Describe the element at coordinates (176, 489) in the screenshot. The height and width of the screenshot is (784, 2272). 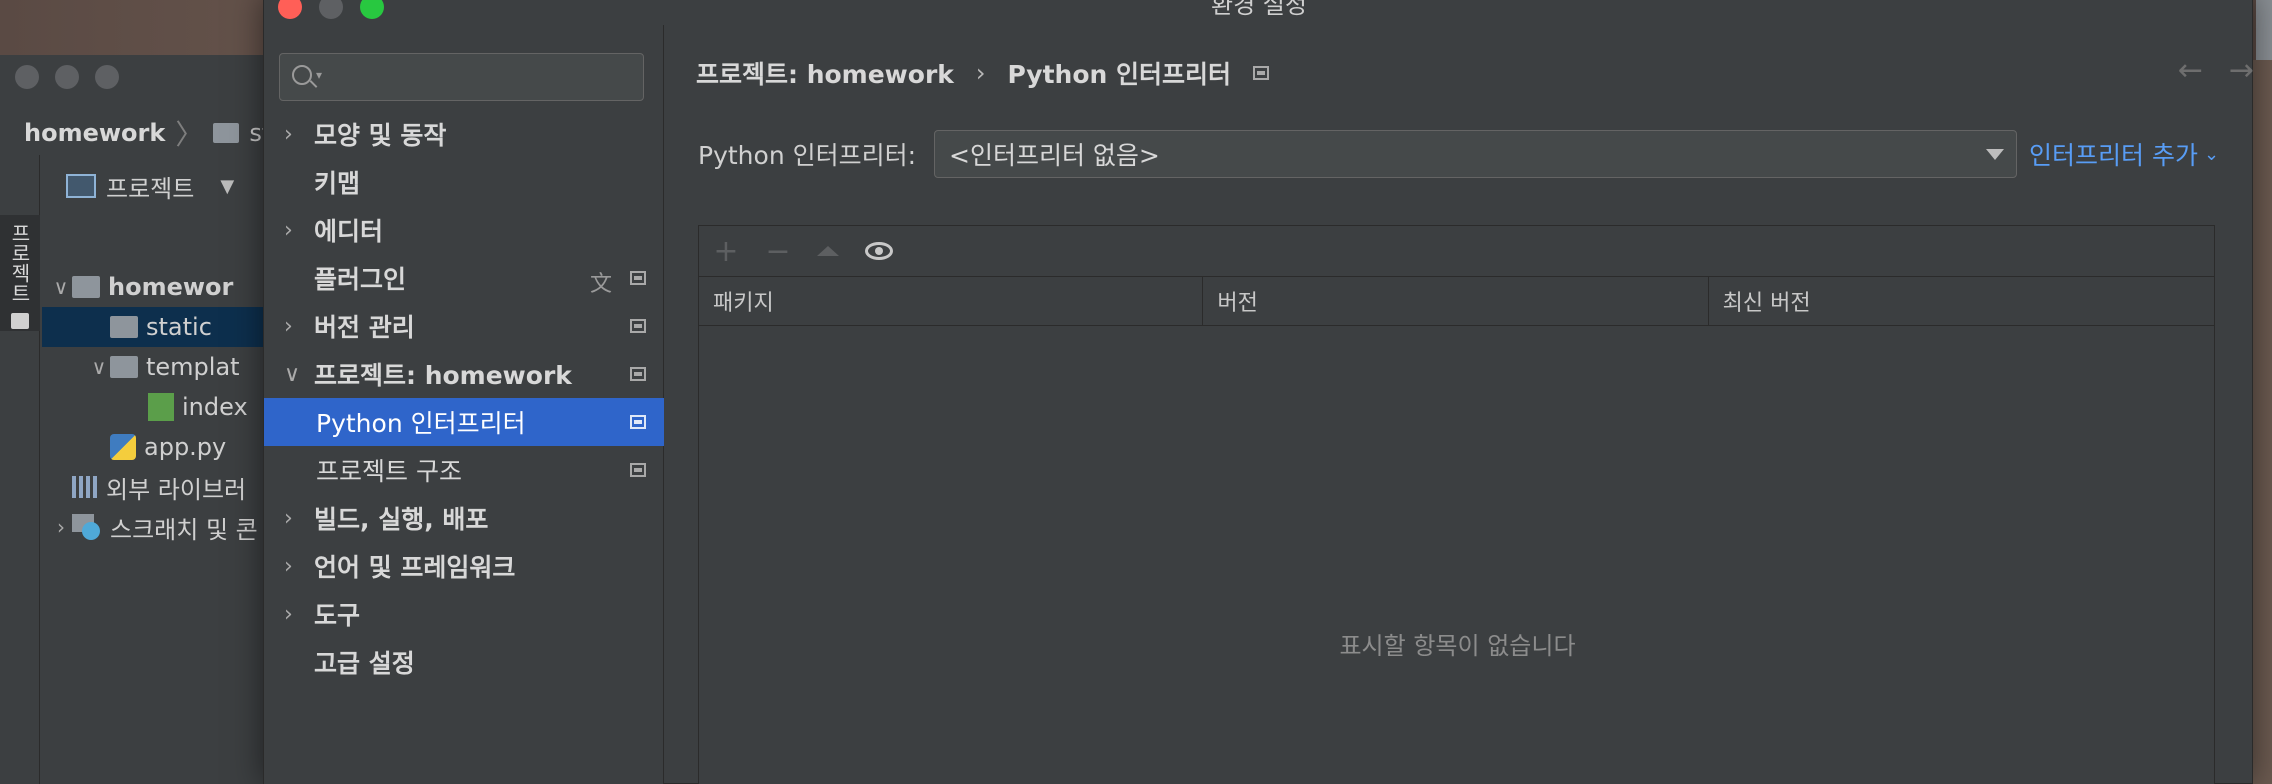
I see `tree-item-label: 외부 라이브러` at that location.